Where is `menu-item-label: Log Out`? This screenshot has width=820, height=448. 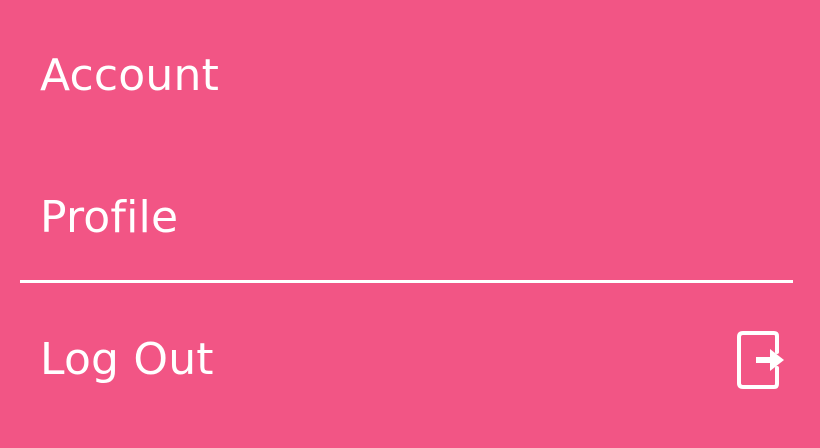
menu-item-label: Log Out is located at coordinates (127, 359).